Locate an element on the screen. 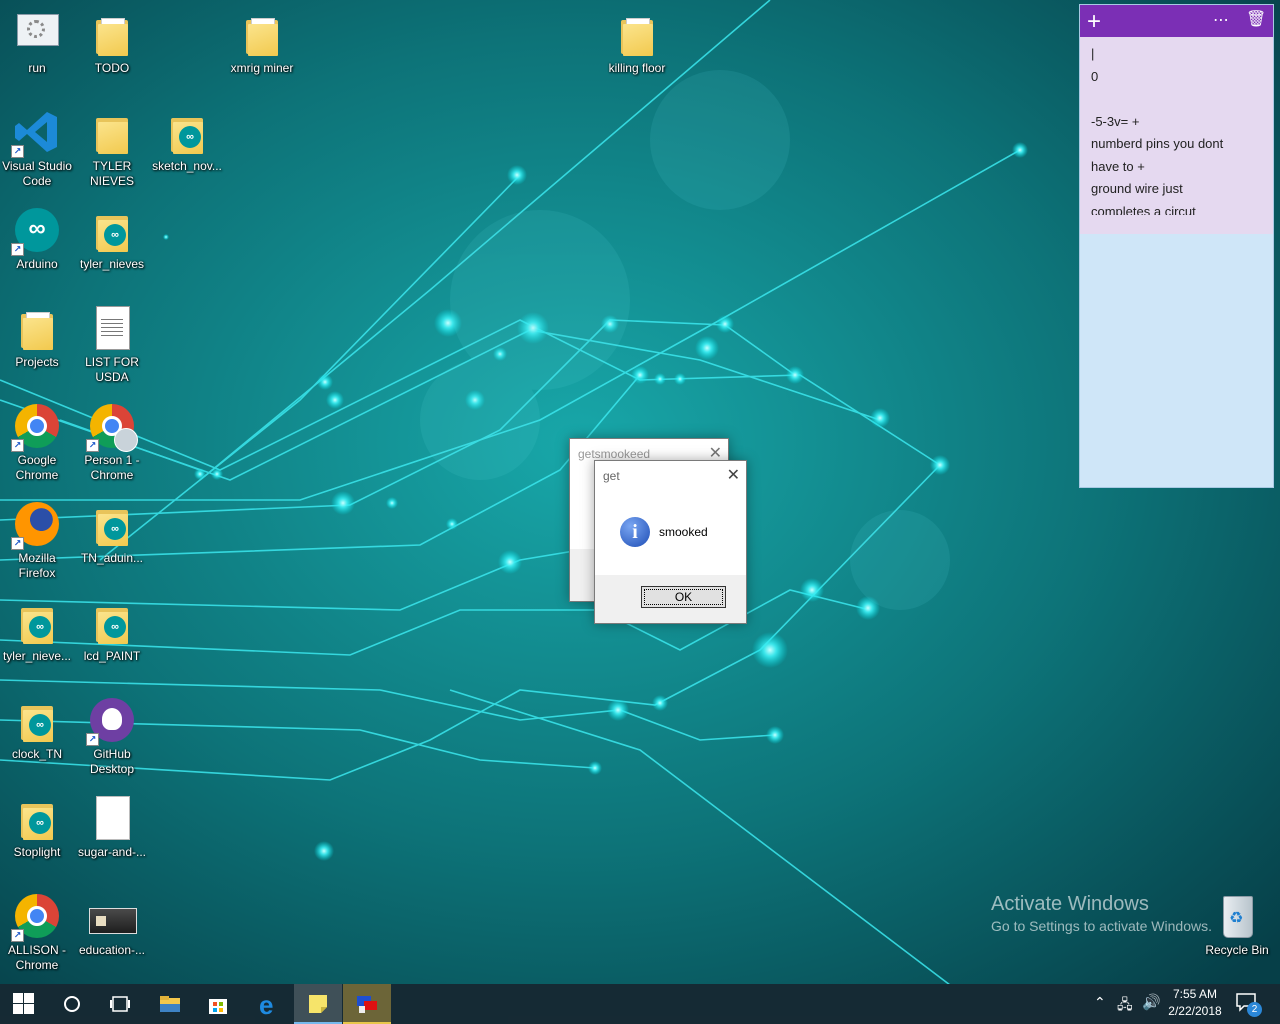 This screenshot has height=1024, width=1280. text-document-icon is located at coordinates (112, 328).